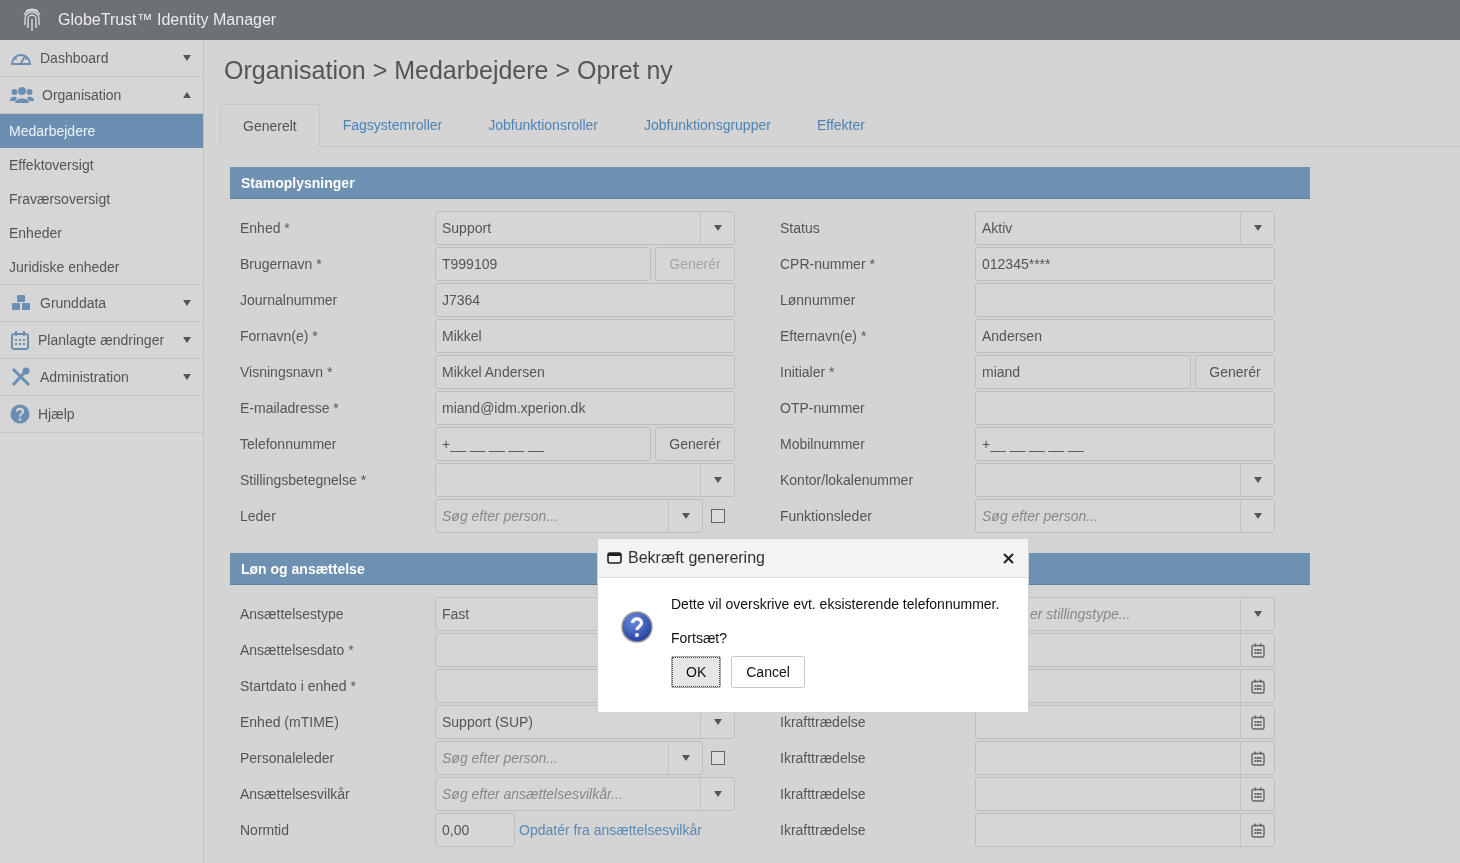 The width and height of the screenshot is (1460, 863). What do you see at coordinates (101, 377) in the screenshot?
I see `sidebar-group: Administration` at bounding box center [101, 377].